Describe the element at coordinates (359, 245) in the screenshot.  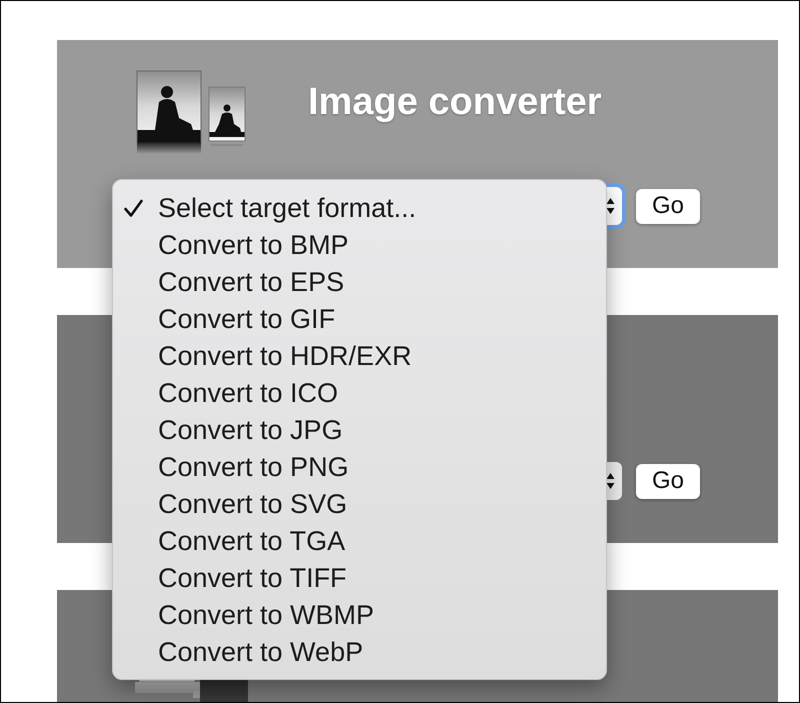
I see `menu-option: Convert to BMP` at that location.